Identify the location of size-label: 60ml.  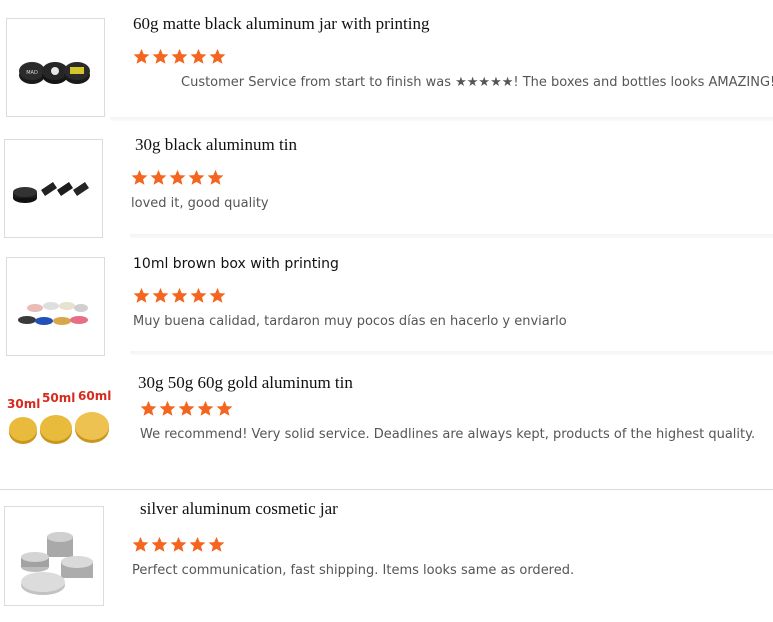
(94, 396).